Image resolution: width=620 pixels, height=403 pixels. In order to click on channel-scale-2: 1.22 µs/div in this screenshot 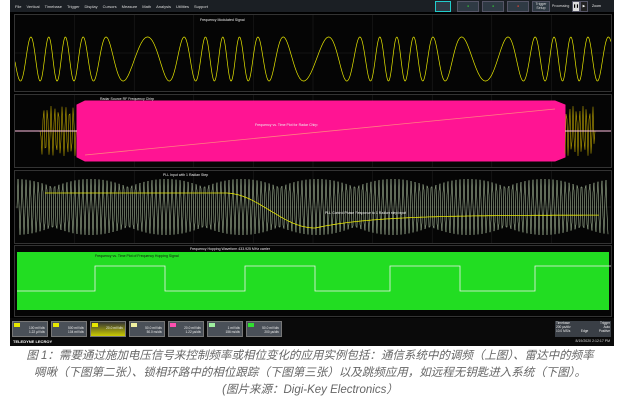, I will do `click(193, 332)`.